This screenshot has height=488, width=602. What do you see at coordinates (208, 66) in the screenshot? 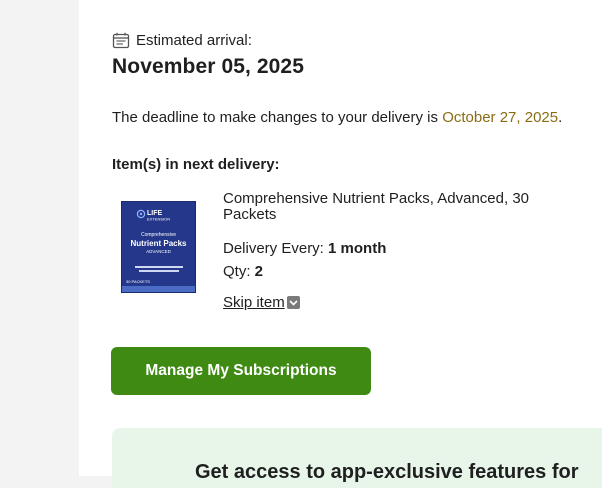
I see `estimated-arrival-date: November 05, 2025` at bounding box center [208, 66].